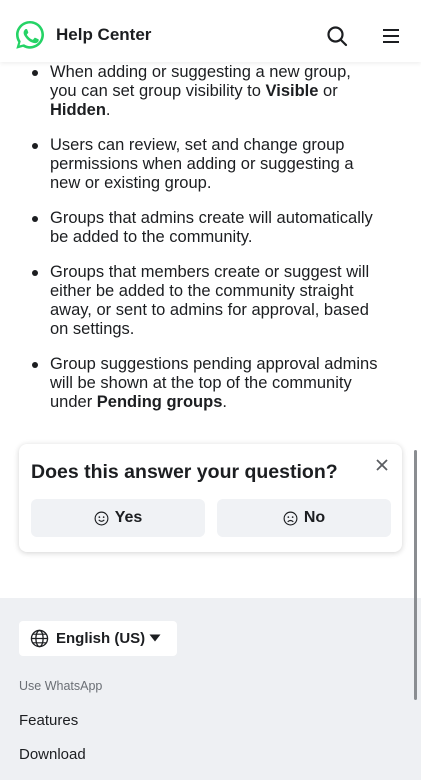 This screenshot has width=421, height=780. Describe the element at coordinates (337, 36) in the screenshot. I see `search-icon` at that location.